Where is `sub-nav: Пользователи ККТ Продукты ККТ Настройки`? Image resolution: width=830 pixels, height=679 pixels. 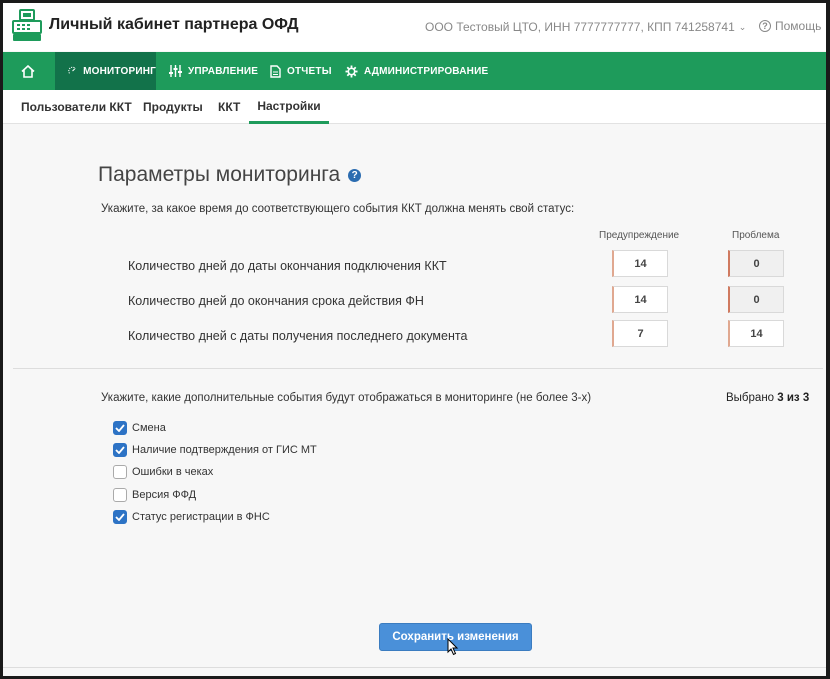 sub-nav: Пользователи ККТ Продукты ККТ Настройки is located at coordinates (414, 107).